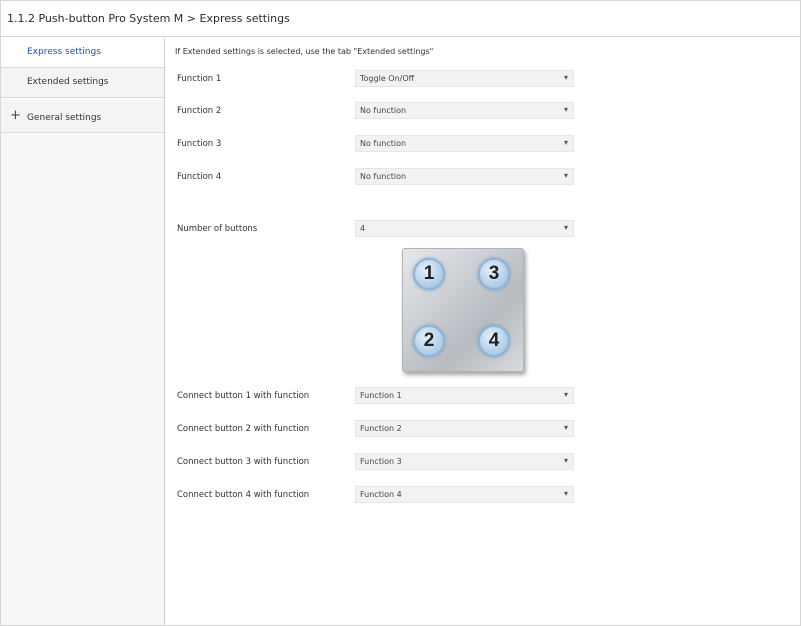 This screenshot has height=626, width=801. What do you see at coordinates (464, 395) in the screenshot?
I see `connect-button-1-dropdown: Function 1 ▾` at bounding box center [464, 395].